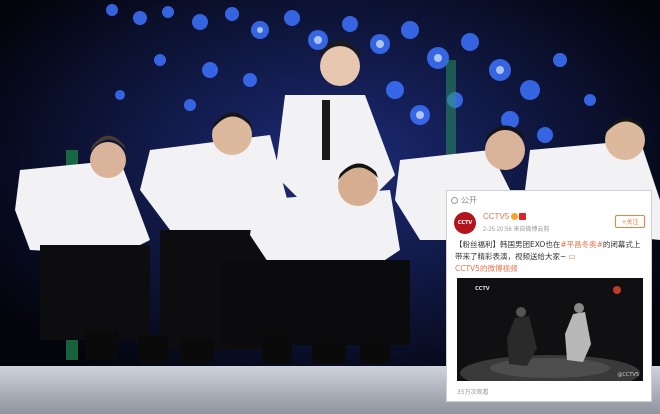 The height and width of the screenshot is (414, 660). I want to click on follow-button: +关注, so click(630, 221).